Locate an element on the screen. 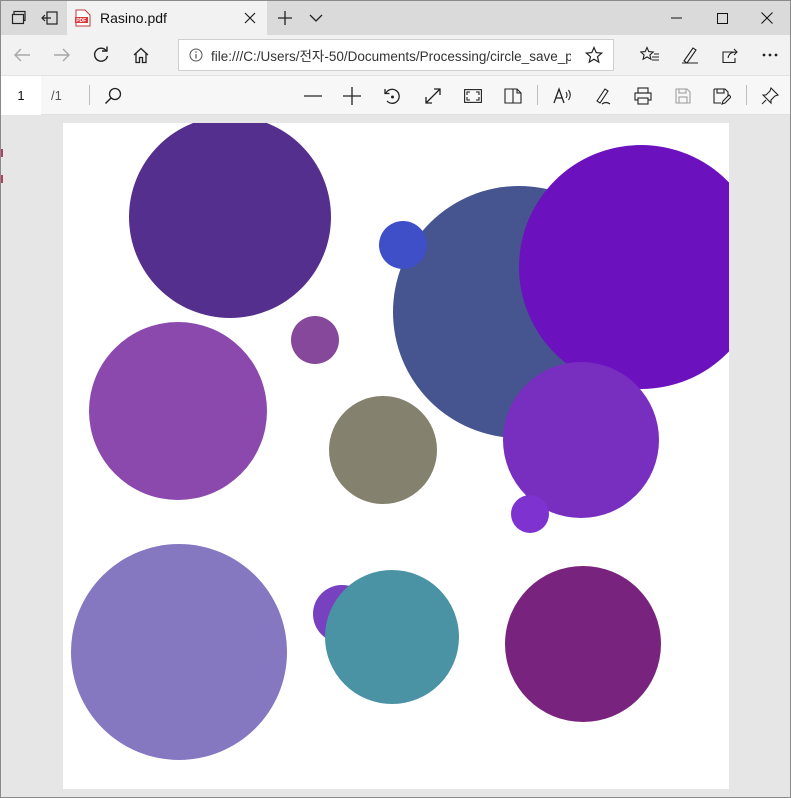  zoom-out-icon is located at coordinates (313, 96).